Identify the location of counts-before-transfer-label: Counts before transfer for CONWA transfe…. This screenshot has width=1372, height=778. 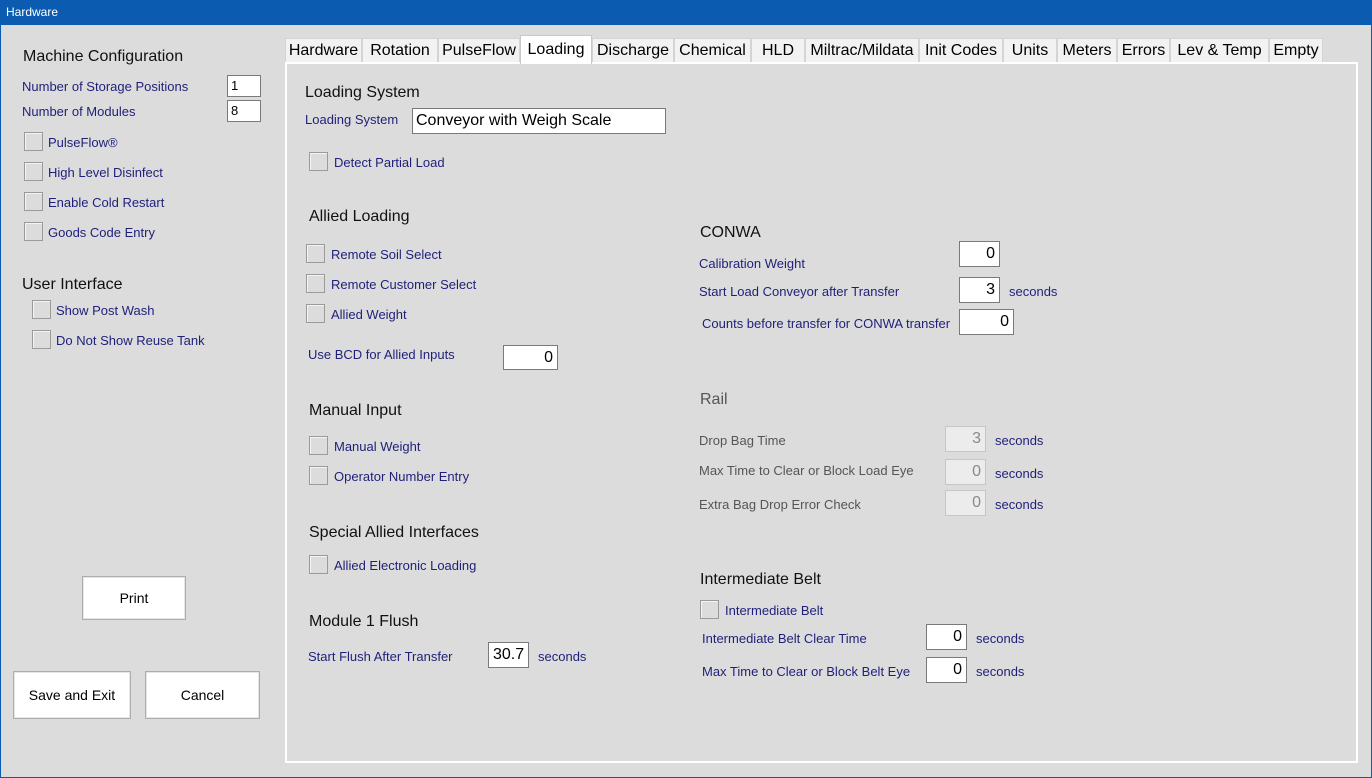
(826, 323).